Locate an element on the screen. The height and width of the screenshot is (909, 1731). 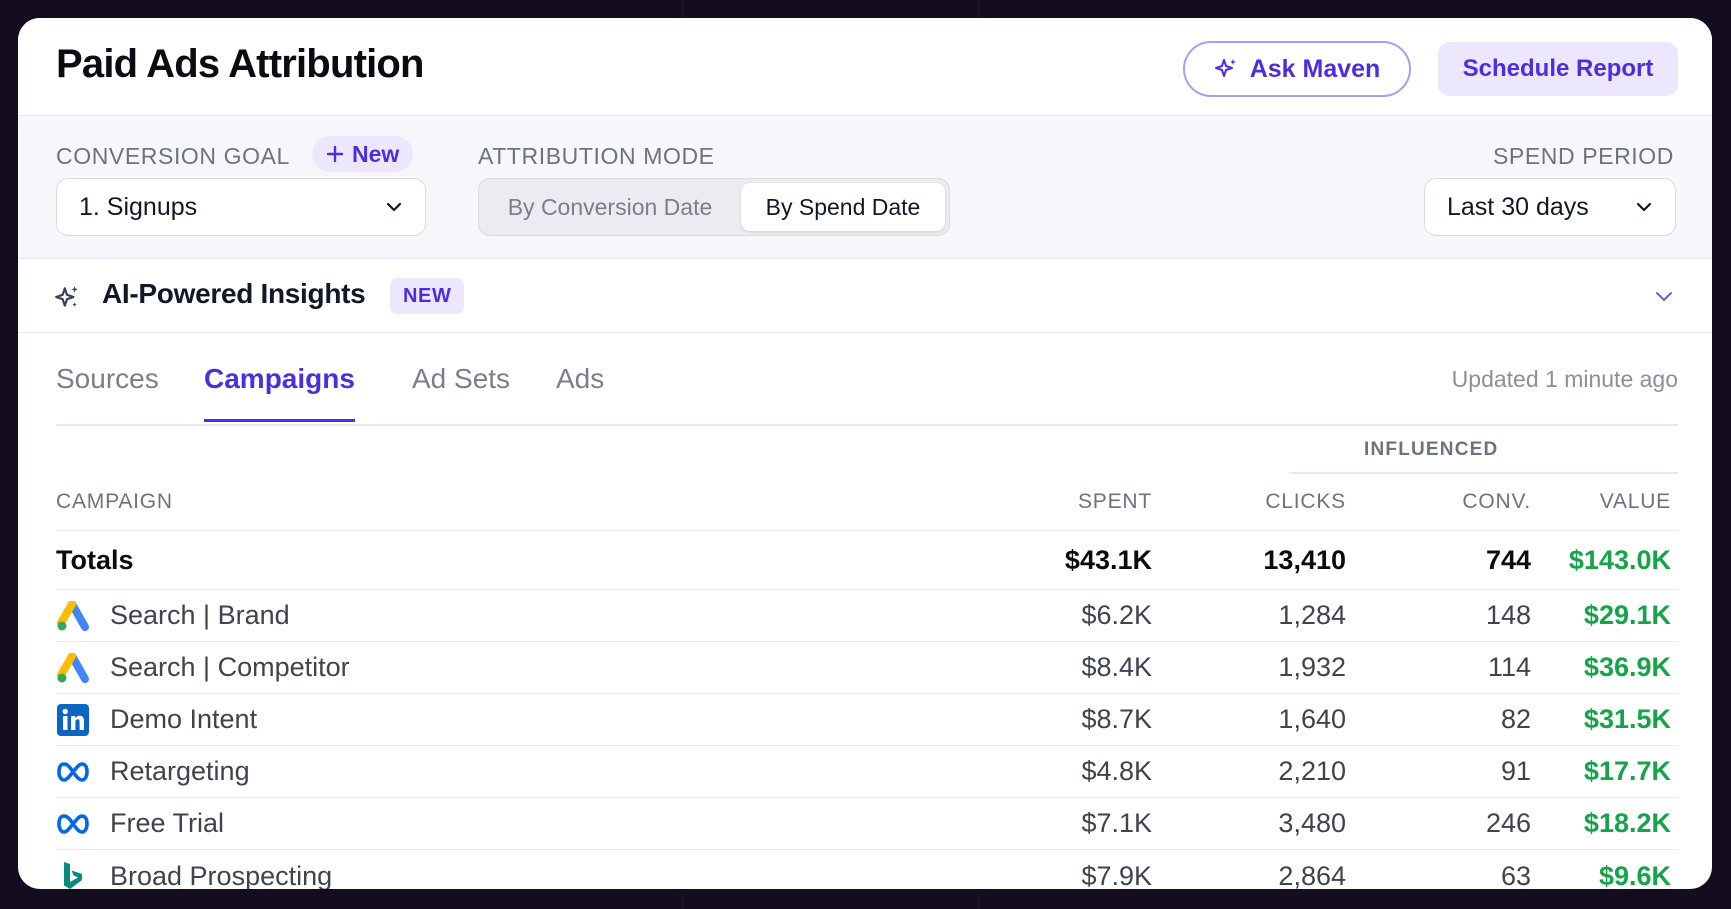
campaign-value: $17.7K is located at coordinates (1627, 771).